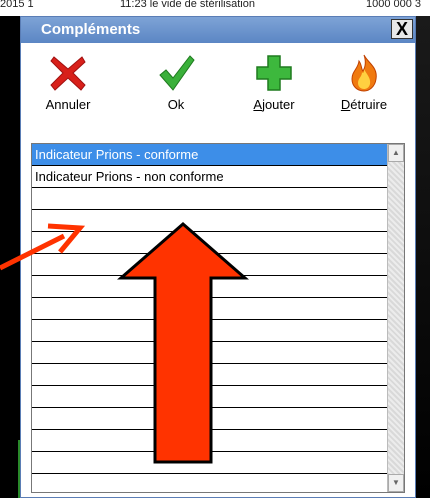 This screenshot has width=430, height=498. Describe the element at coordinates (423, 257) in the screenshot. I see `background-window-edge` at that location.